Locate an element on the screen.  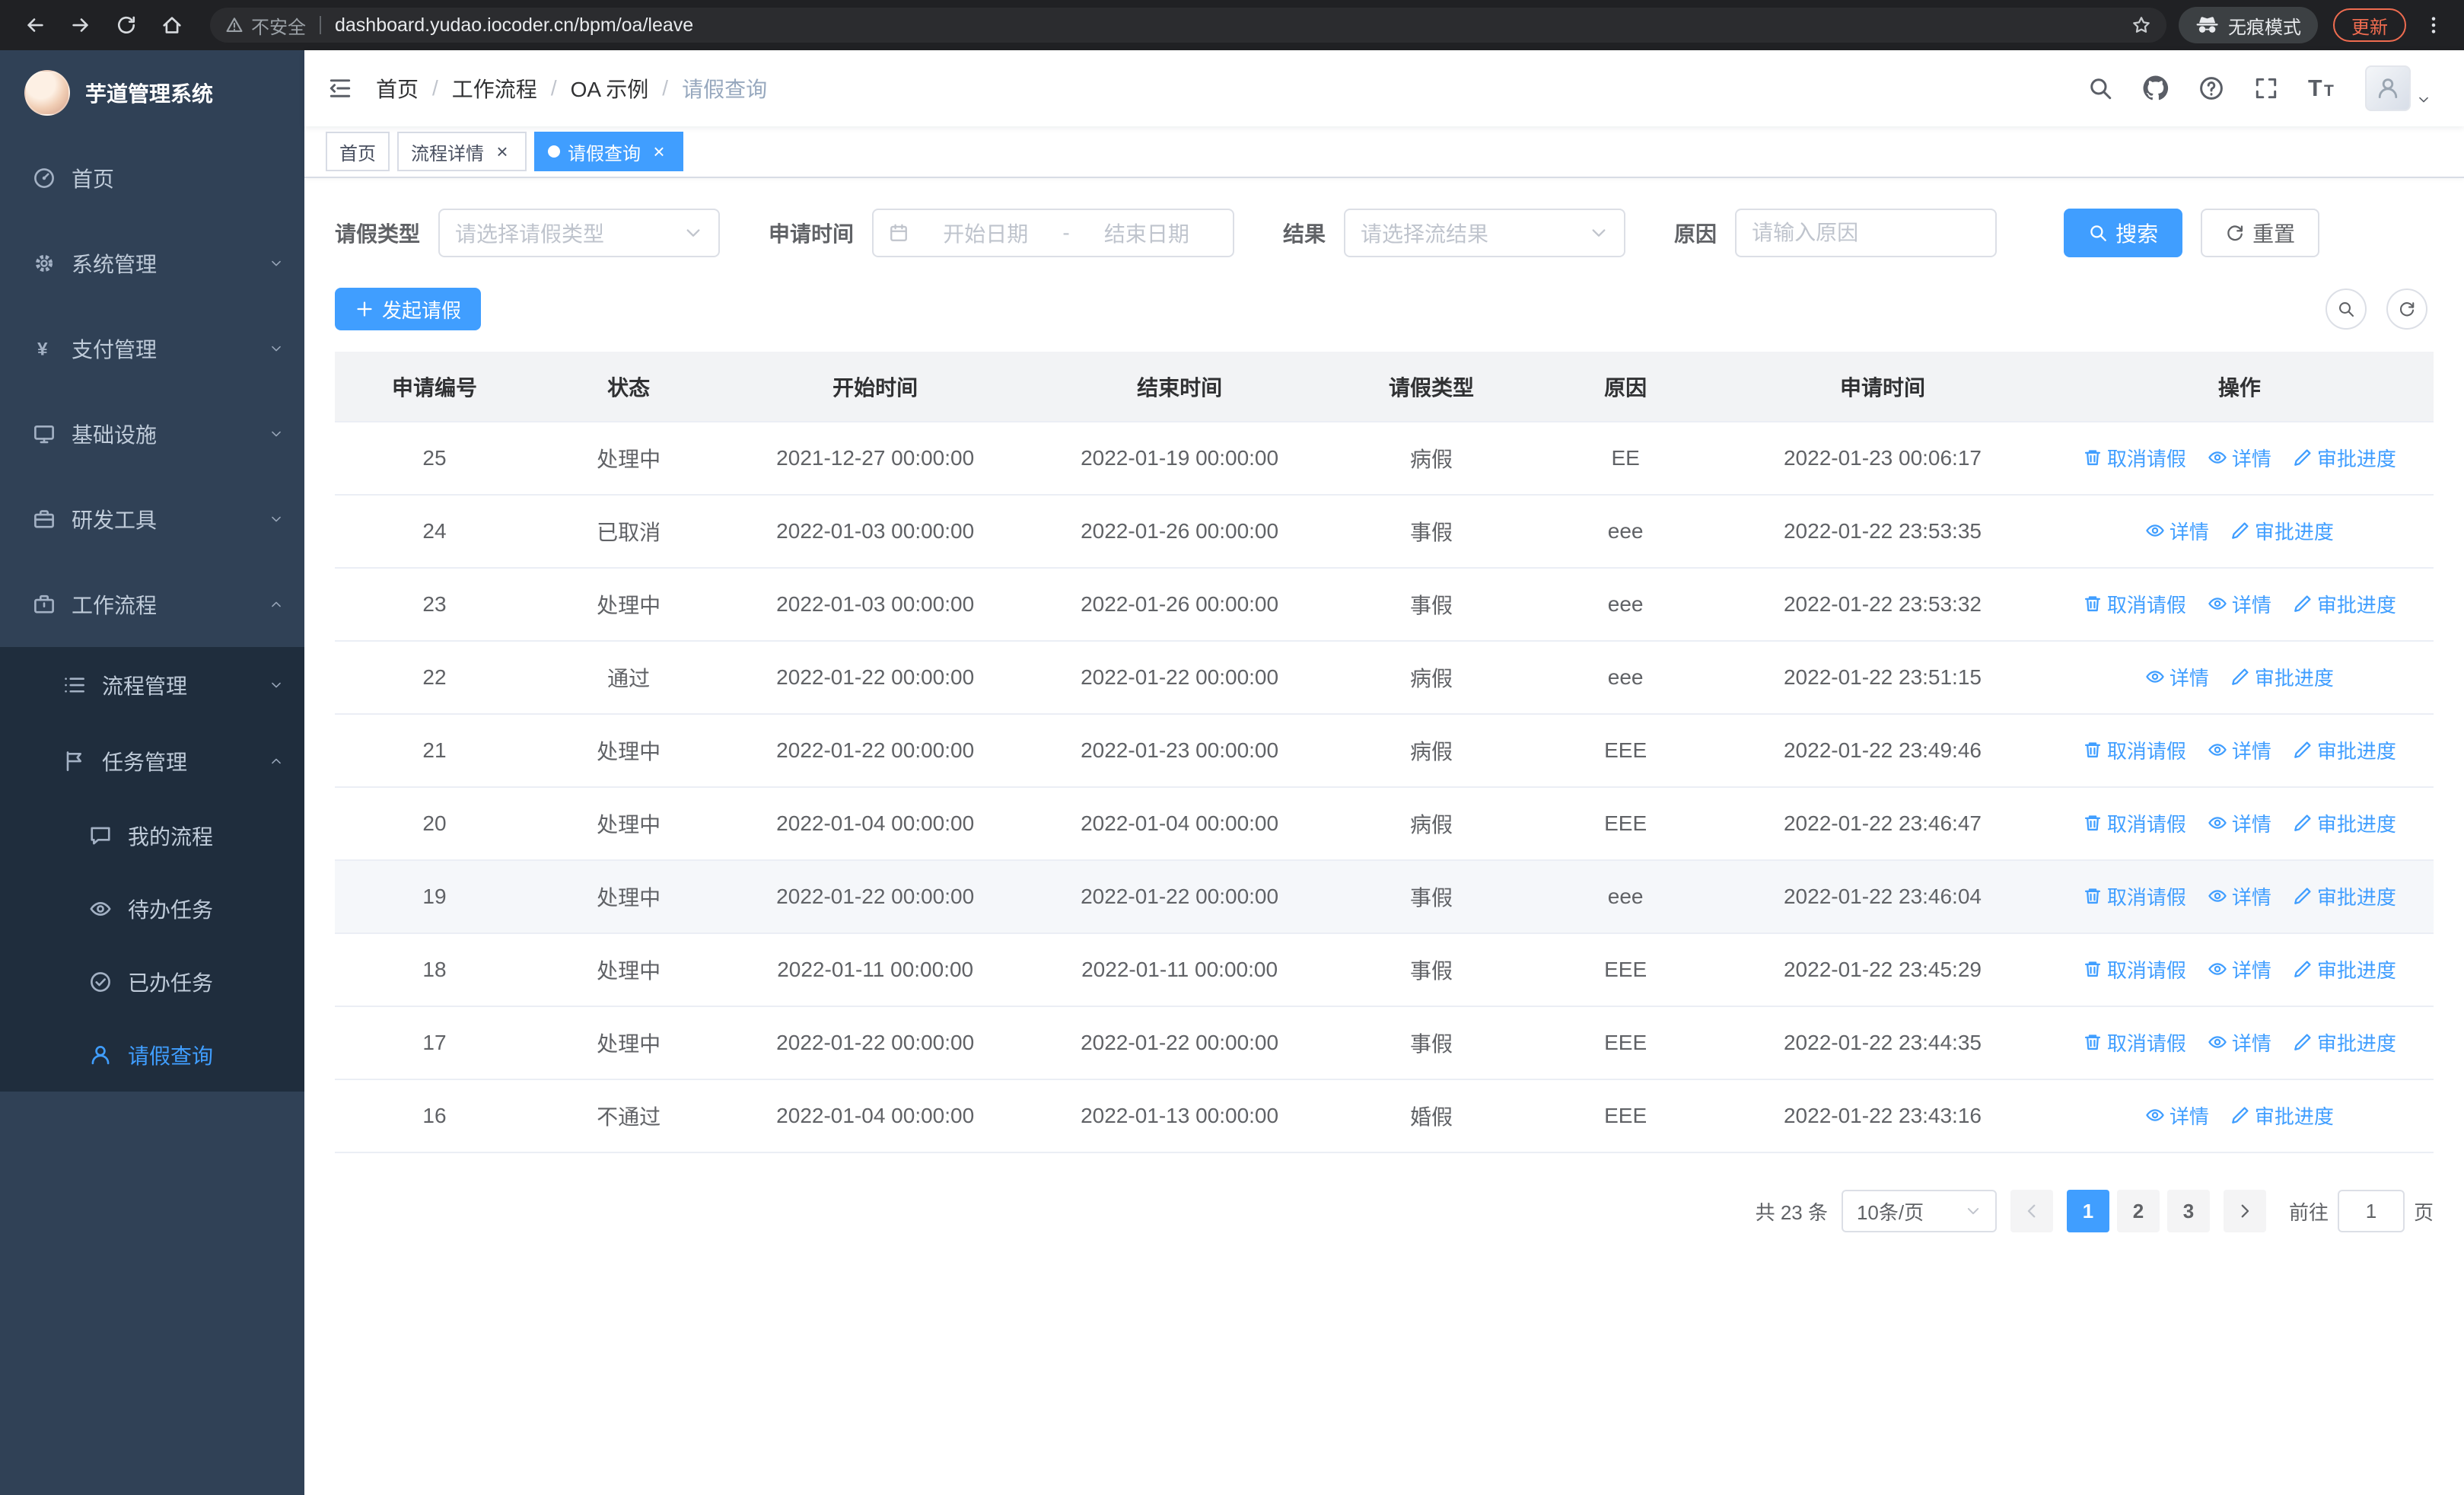
sidebar-item-home: 首页 is located at coordinates (152, 178).